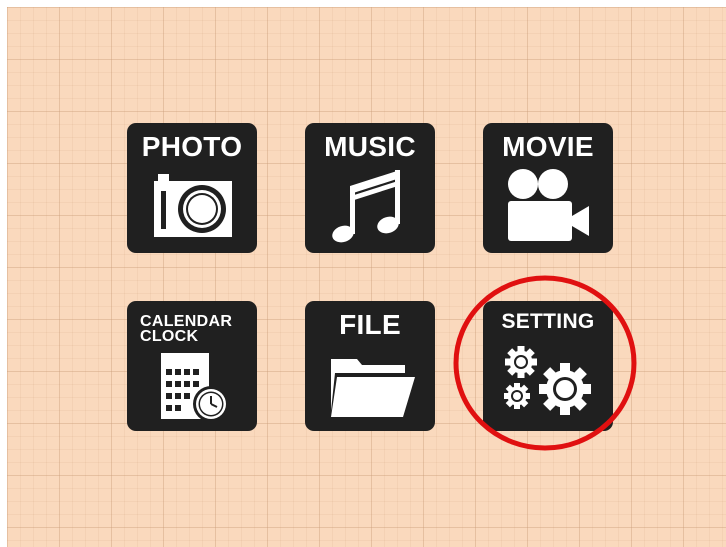 The width and height of the screenshot is (726, 547). Describe the element at coordinates (547, 380) in the screenshot. I see `gears-icon` at that location.